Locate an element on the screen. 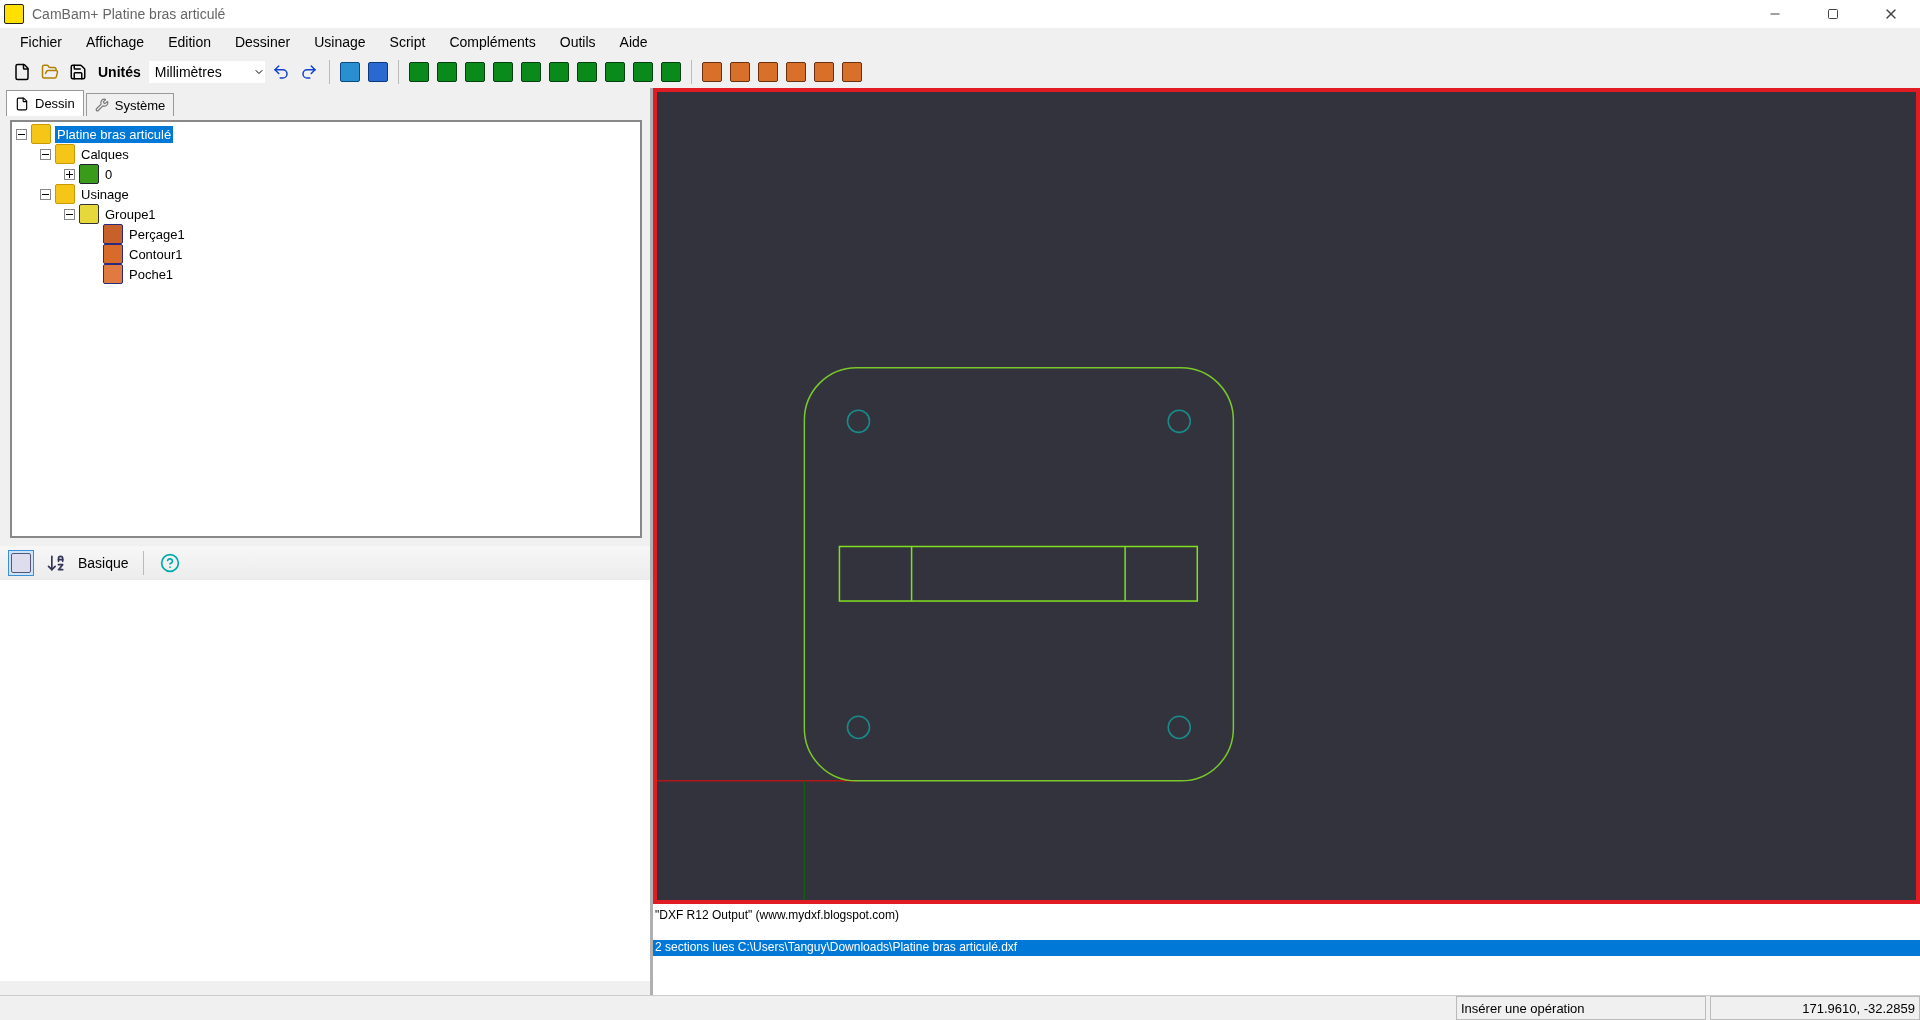 The image size is (1920, 1020). toolbar-button is located at coordinates (349, 72).